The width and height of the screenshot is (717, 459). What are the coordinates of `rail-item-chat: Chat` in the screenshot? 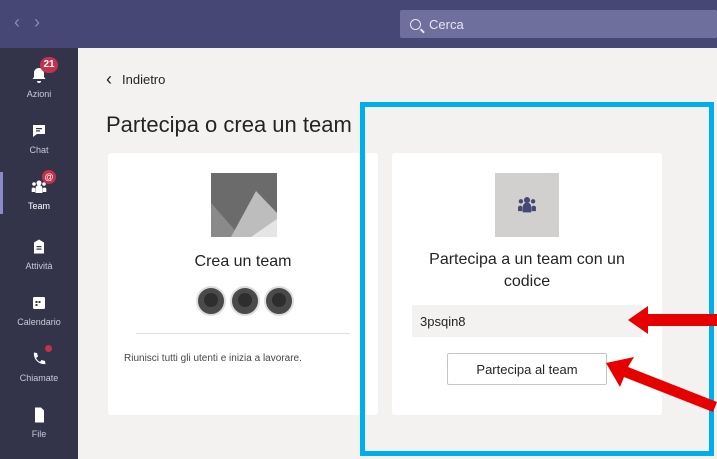 It's located at (39, 137).